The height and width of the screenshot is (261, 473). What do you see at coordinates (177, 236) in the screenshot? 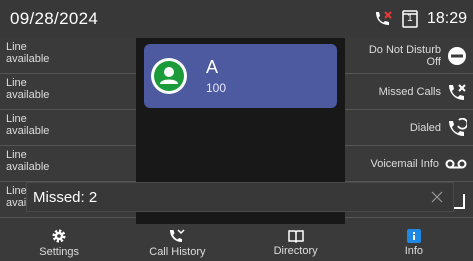
I see `call-history-icon` at bounding box center [177, 236].